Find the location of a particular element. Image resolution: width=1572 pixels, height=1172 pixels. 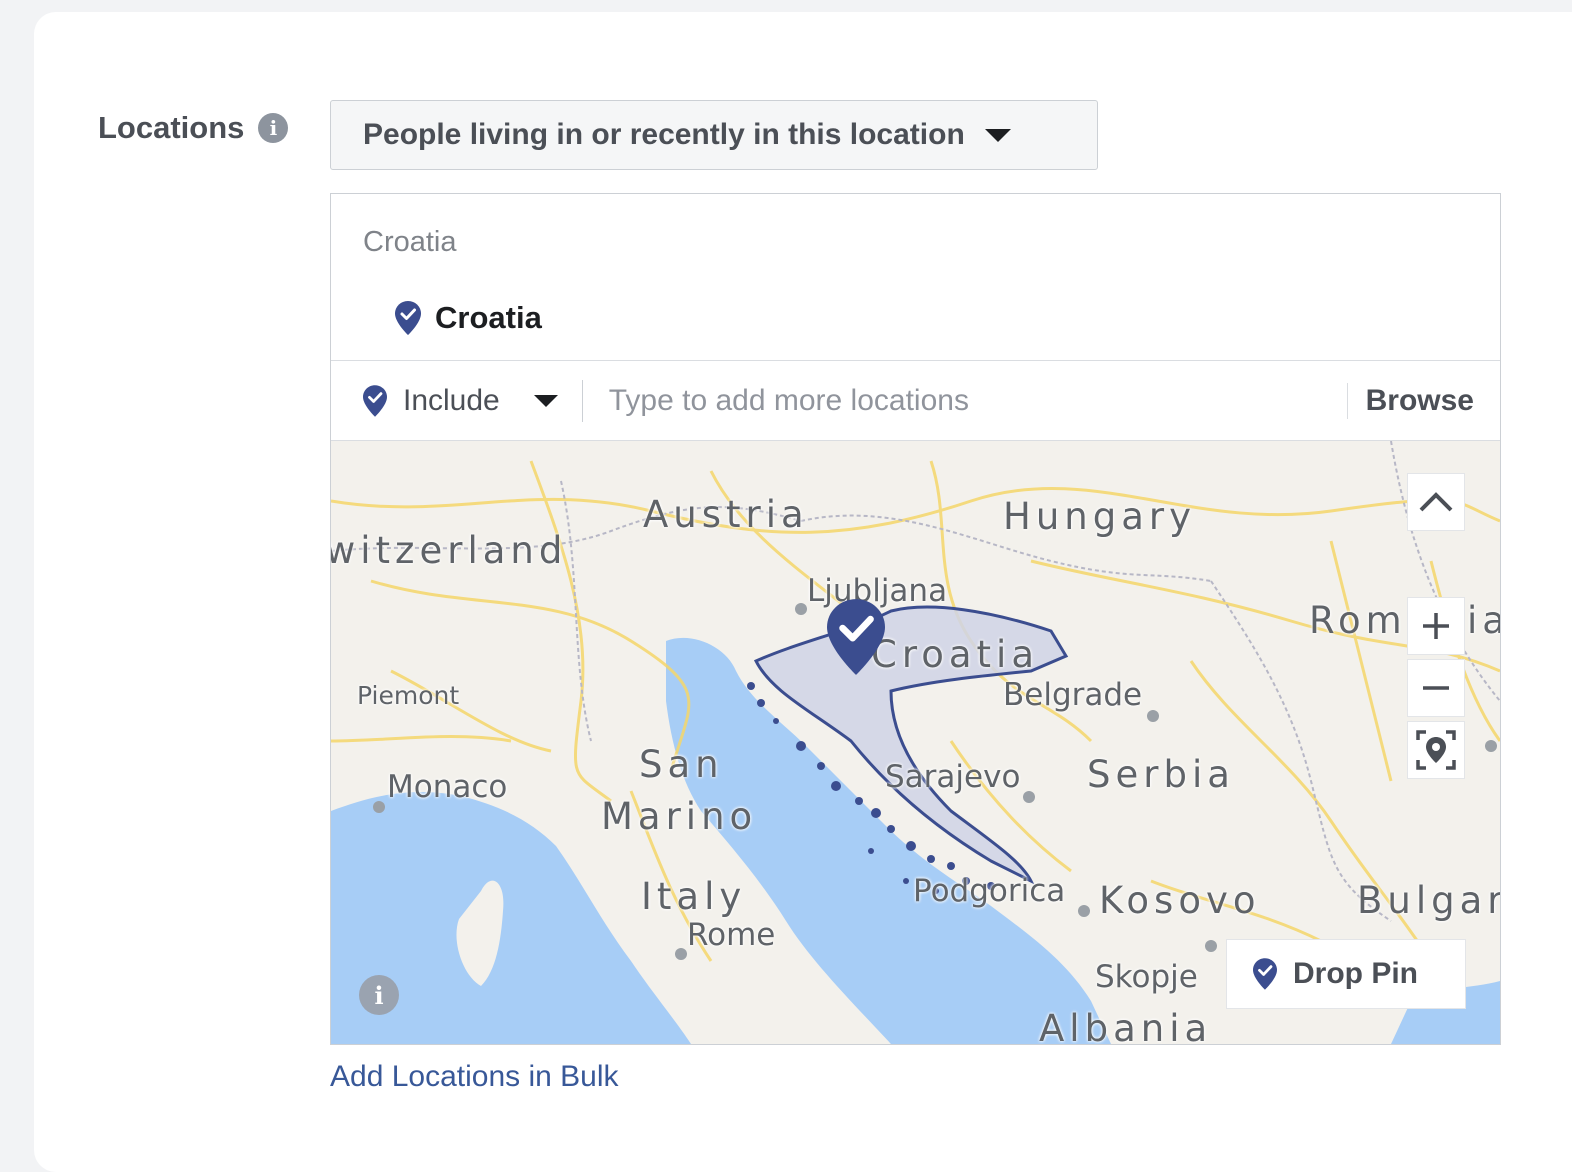

drop-pin-button: Drop Pin is located at coordinates (1346, 974).